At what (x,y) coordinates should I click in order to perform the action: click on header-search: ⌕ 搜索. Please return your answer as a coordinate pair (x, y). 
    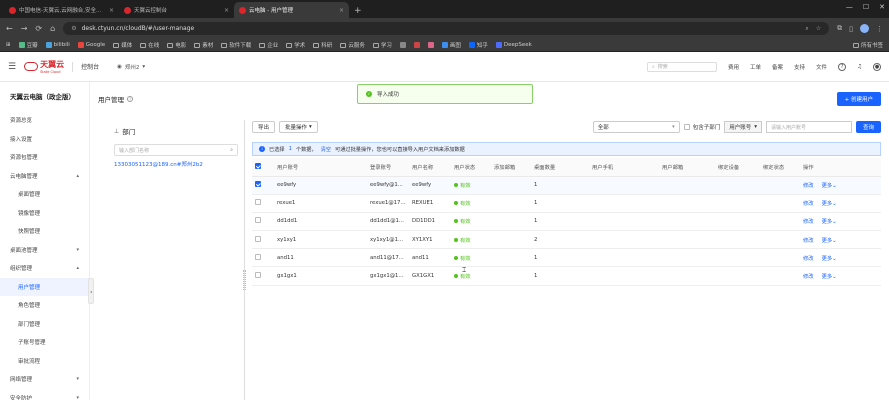
    Looking at the image, I should click on (681, 66).